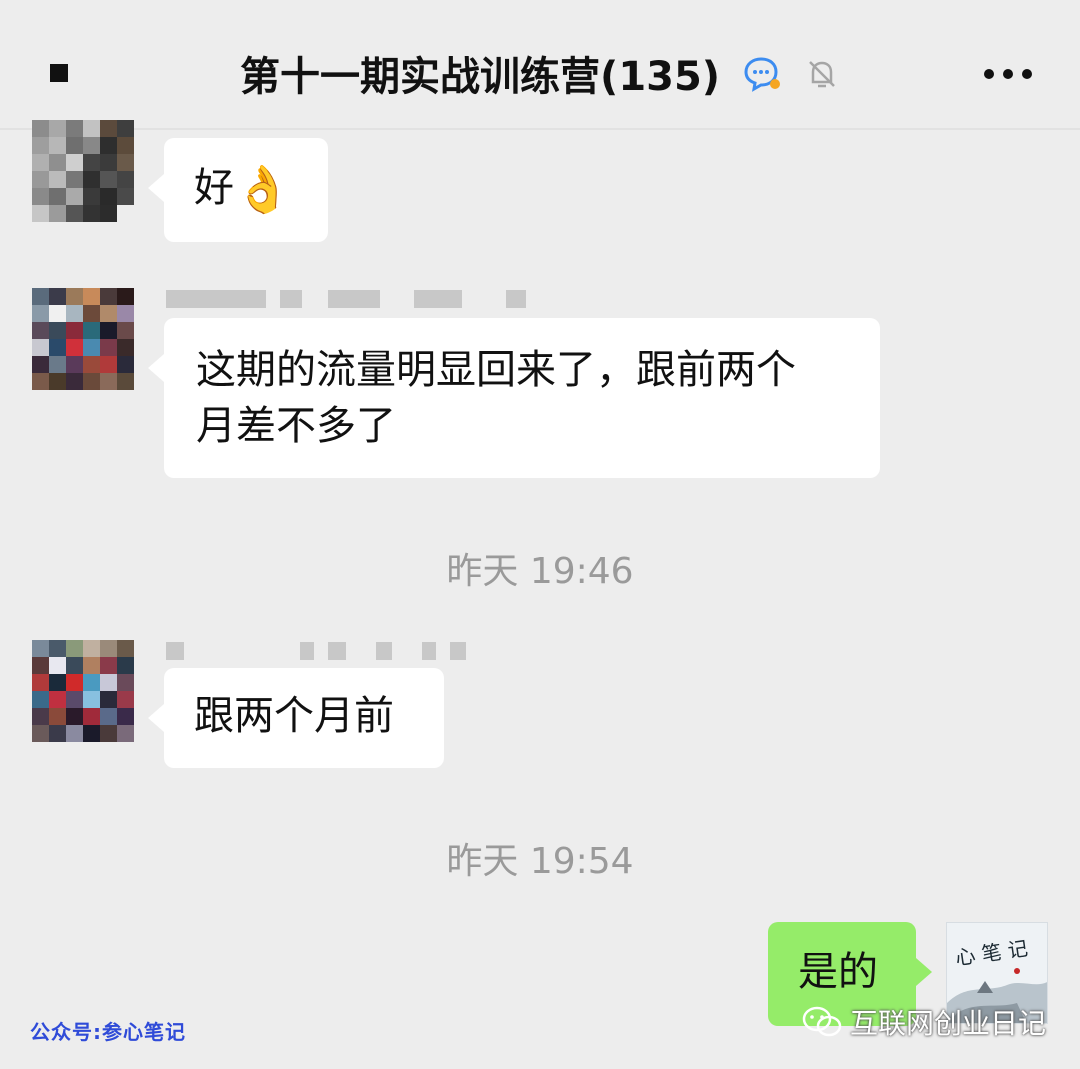 This screenshot has width=1080, height=1069. What do you see at coordinates (420, 77) in the screenshot?
I see `group-name: 第十一期实战训练营` at bounding box center [420, 77].